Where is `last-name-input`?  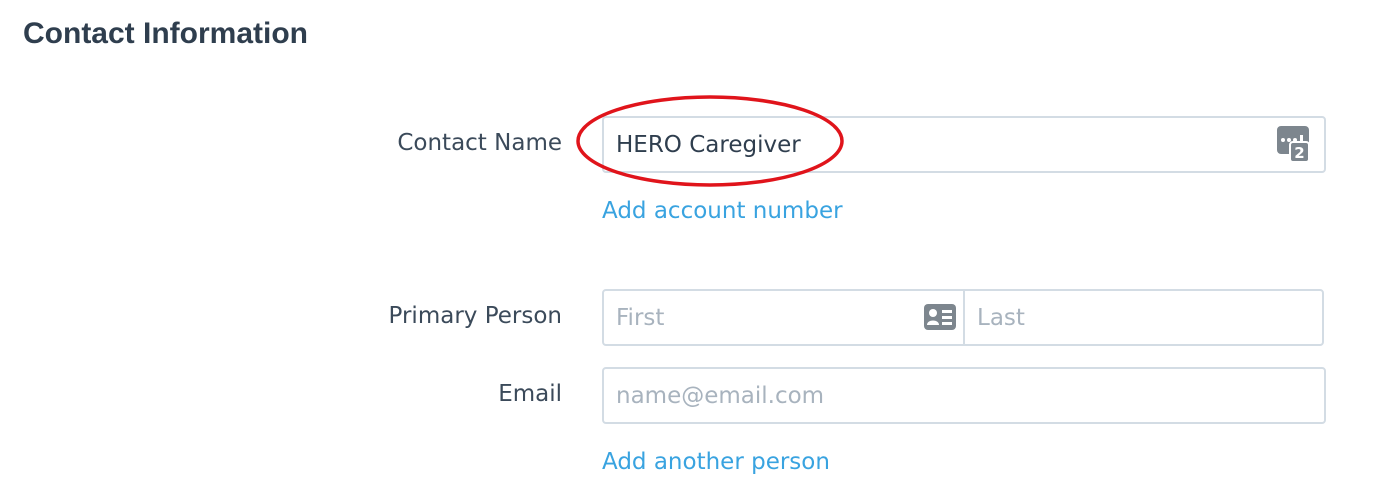 last-name-input is located at coordinates (1143, 317).